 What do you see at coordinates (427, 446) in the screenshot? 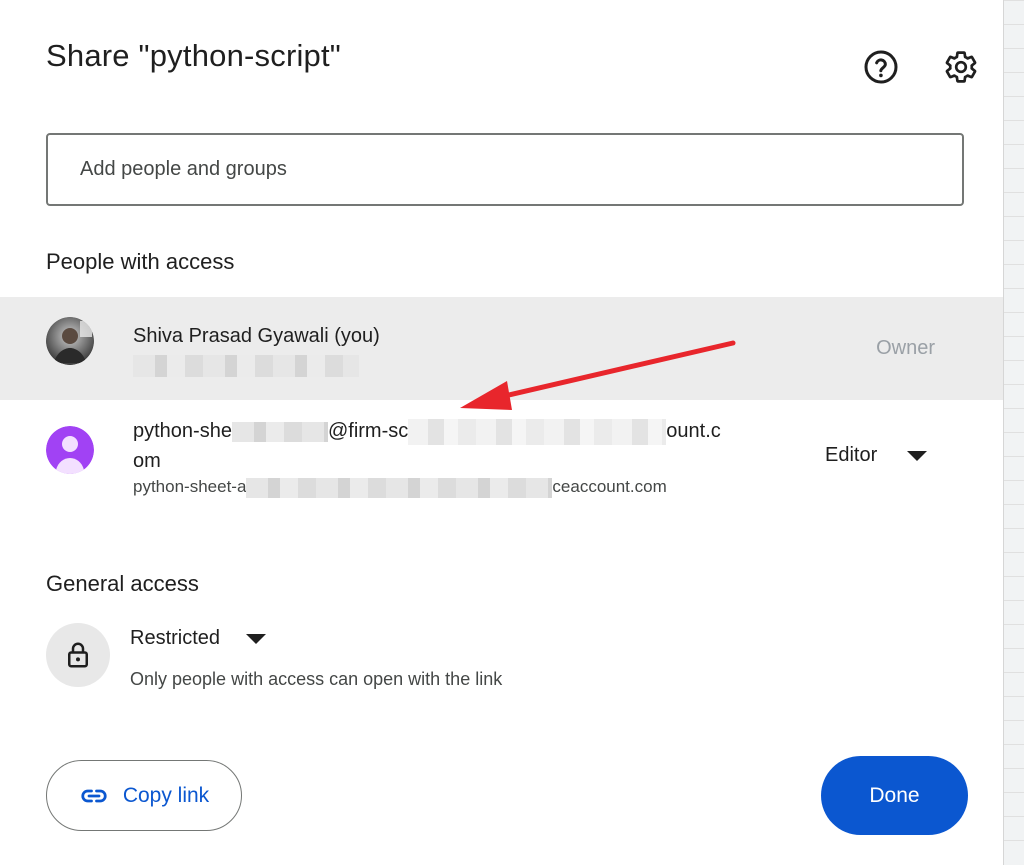
I see `person-name: python-she @firm-sc ount.c om` at bounding box center [427, 446].